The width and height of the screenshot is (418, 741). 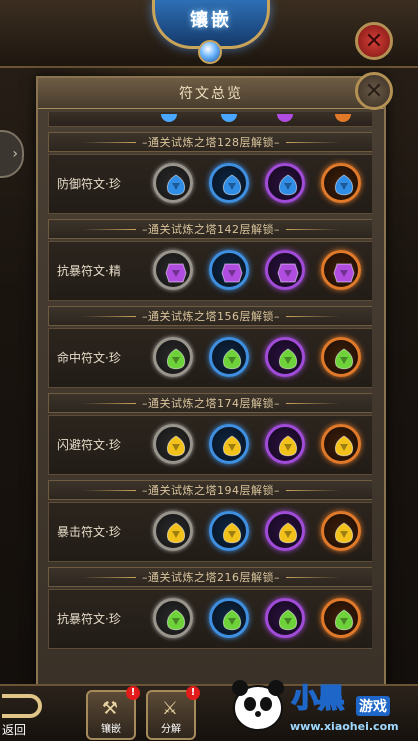 What do you see at coordinates (211, 577) in the screenshot?
I see `unlock-condition: –通关试炼之塔216层解锁–` at bounding box center [211, 577].